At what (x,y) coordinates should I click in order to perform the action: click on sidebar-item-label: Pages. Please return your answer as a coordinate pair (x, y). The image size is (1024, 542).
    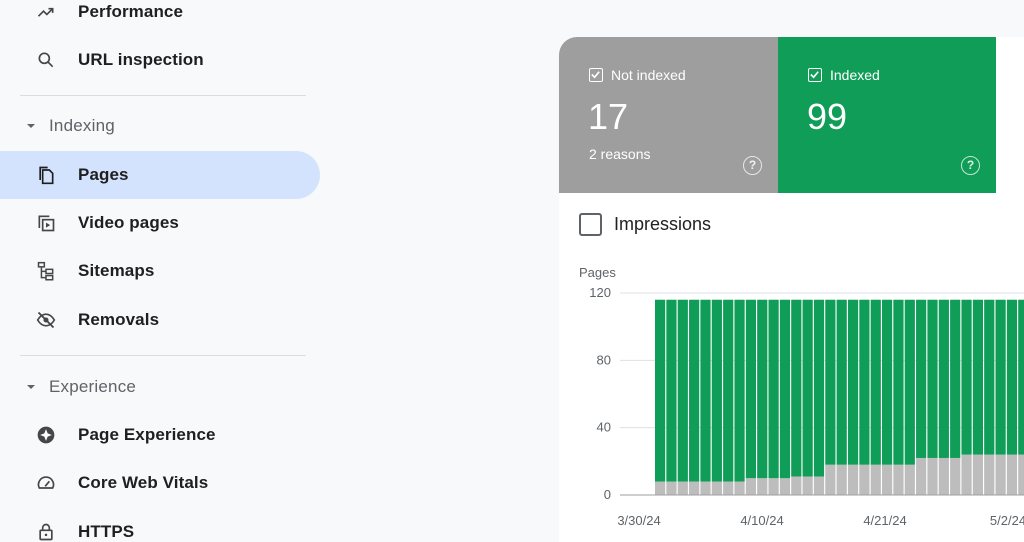
    Looking at the image, I should click on (103, 174).